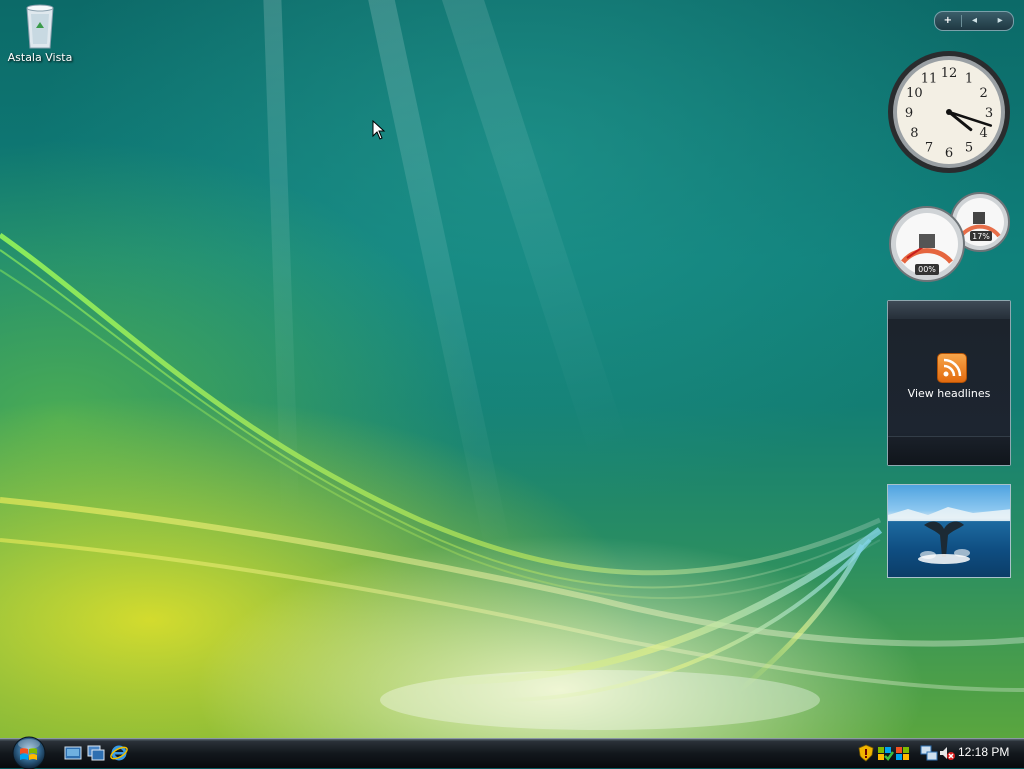 The image size is (1024, 769). What do you see at coordinates (969, 78) in the screenshot?
I see `clock-numeral: 1` at bounding box center [969, 78].